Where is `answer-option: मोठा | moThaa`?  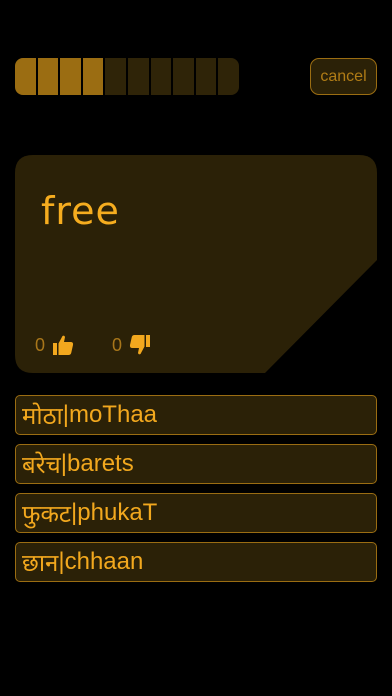
answer-option: मोठा | moThaa is located at coordinates (196, 415).